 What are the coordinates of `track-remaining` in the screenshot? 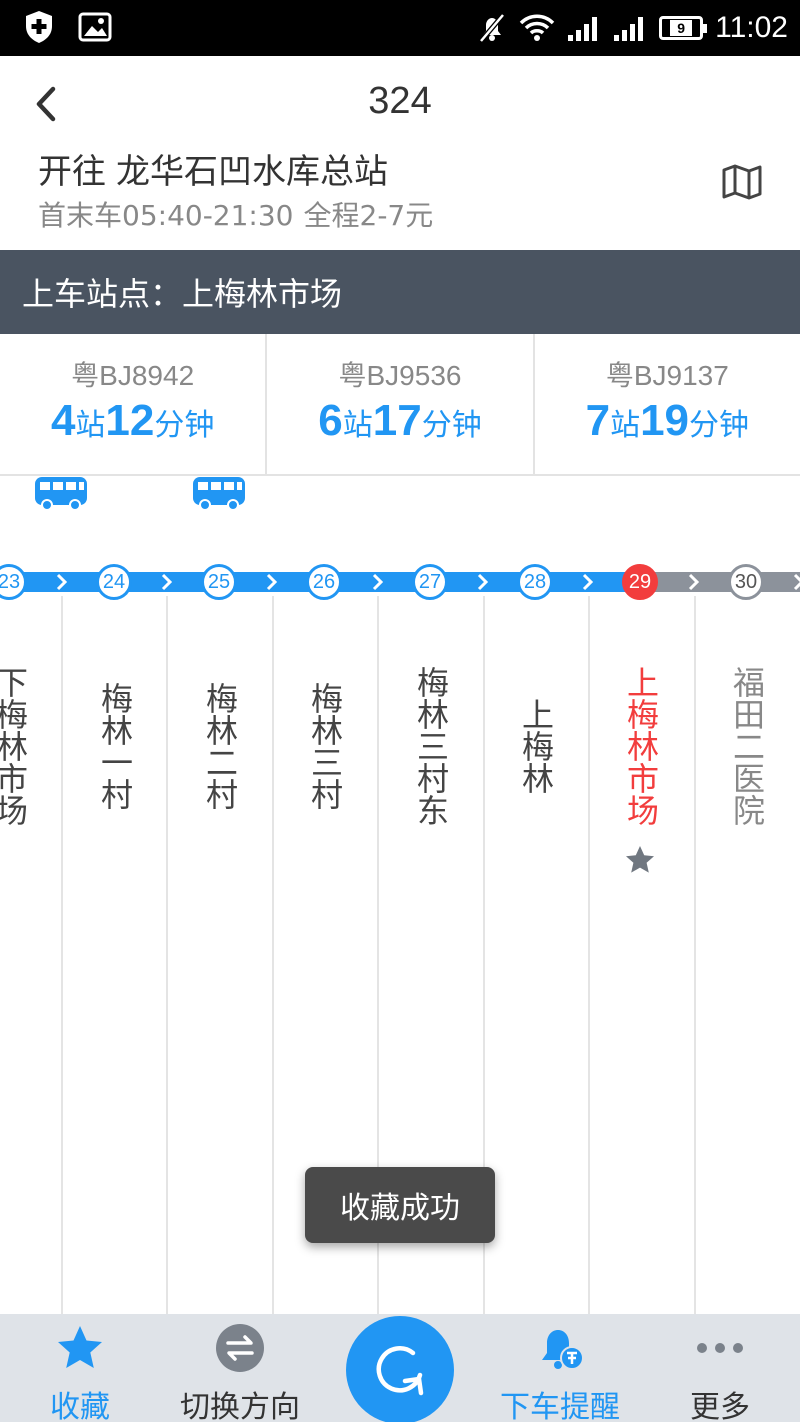 It's located at (720, 582).